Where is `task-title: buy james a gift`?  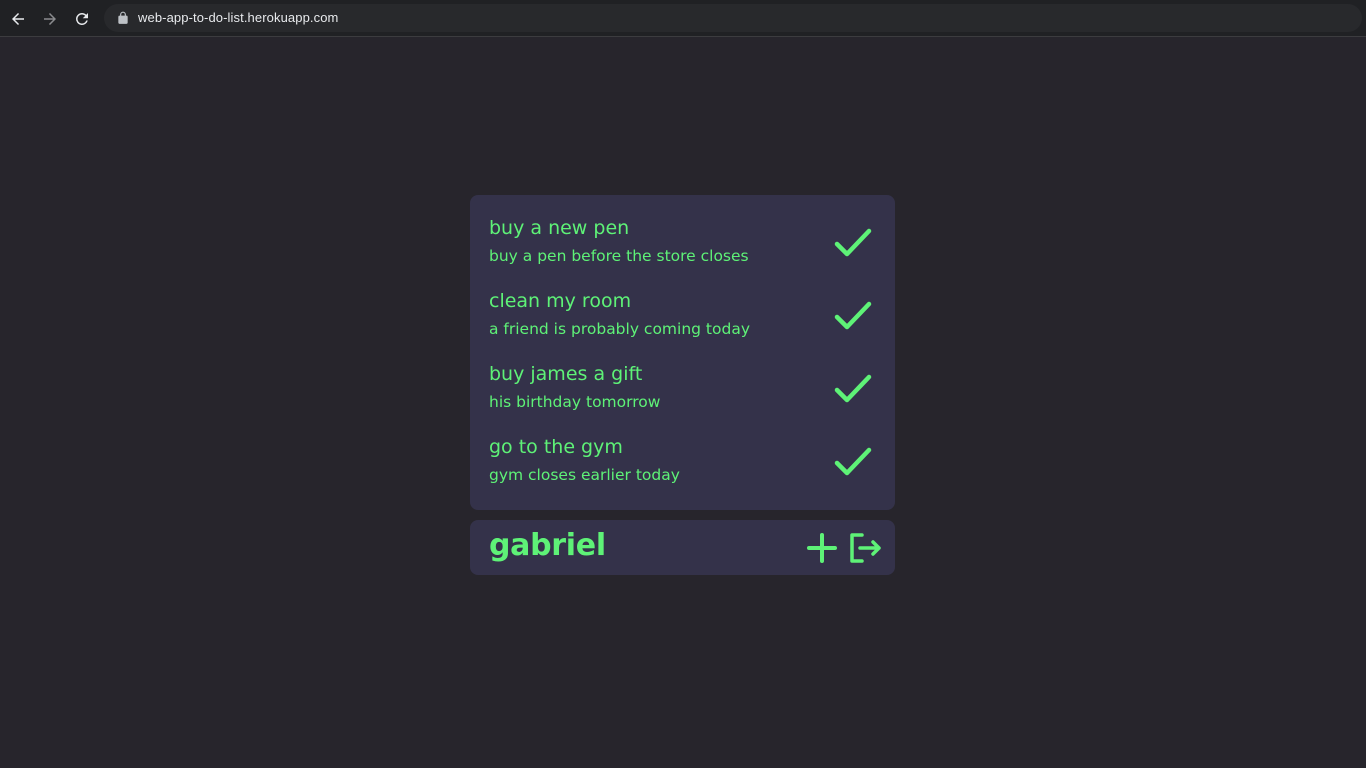 task-title: buy james a gift is located at coordinates (566, 374).